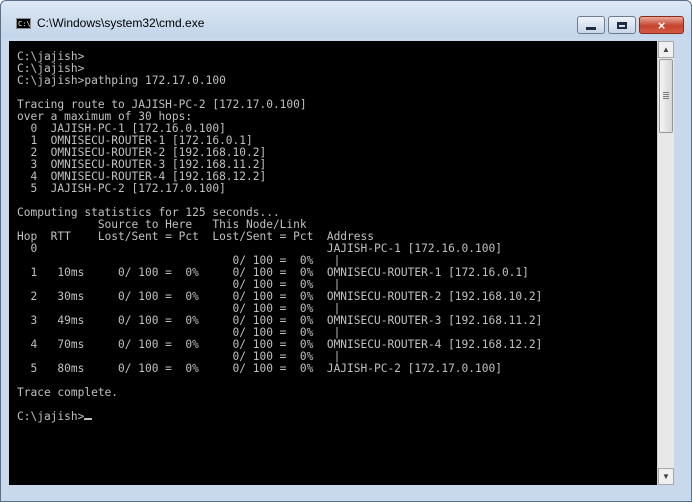 This screenshot has width=692, height=502. Describe the element at coordinates (121, 23) in the screenshot. I see `window-title: C:\Windows\system32\cmd.exe` at that location.